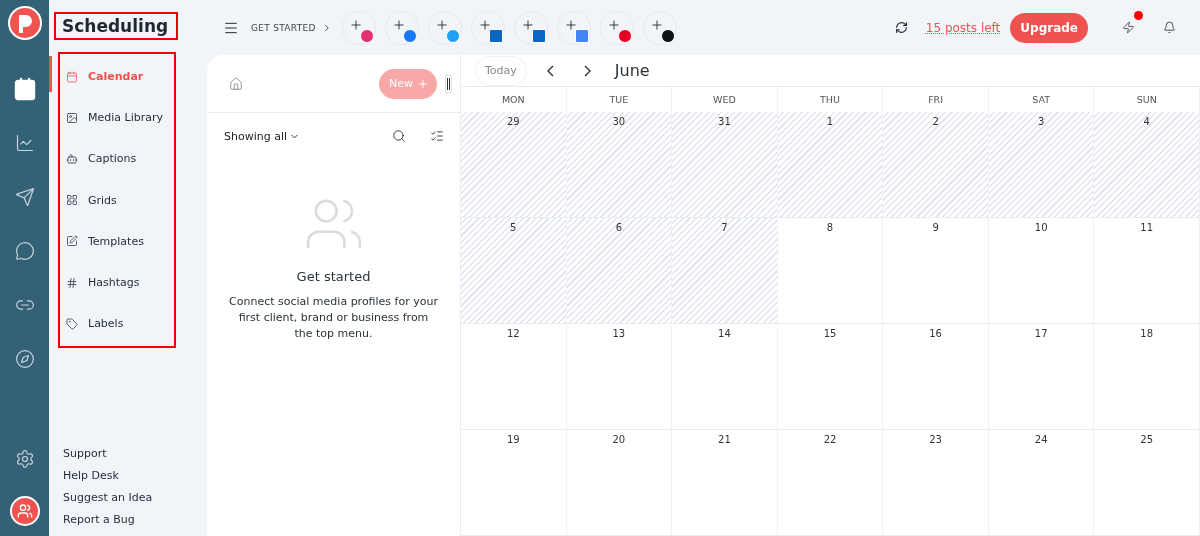 This screenshot has width=1200, height=536. Describe the element at coordinates (619, 165) in the screenshot. I see `day-cell: 30` at that location.